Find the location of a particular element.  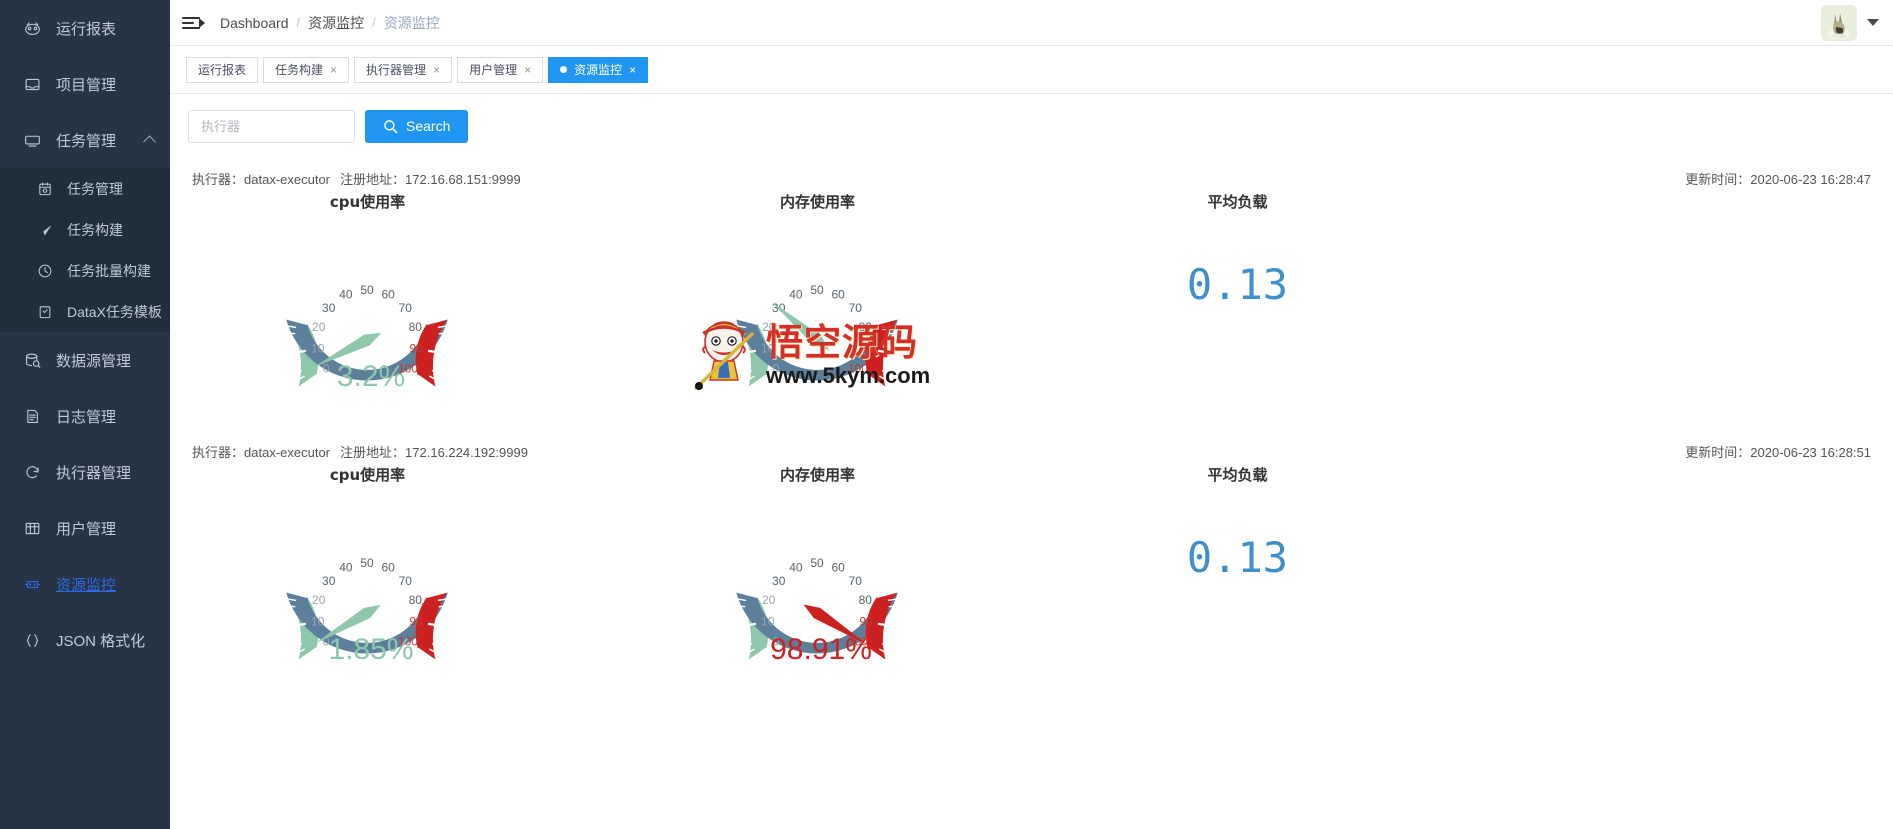

sidebar-item-7: 资源监控 is located at coordinates (85, 584).